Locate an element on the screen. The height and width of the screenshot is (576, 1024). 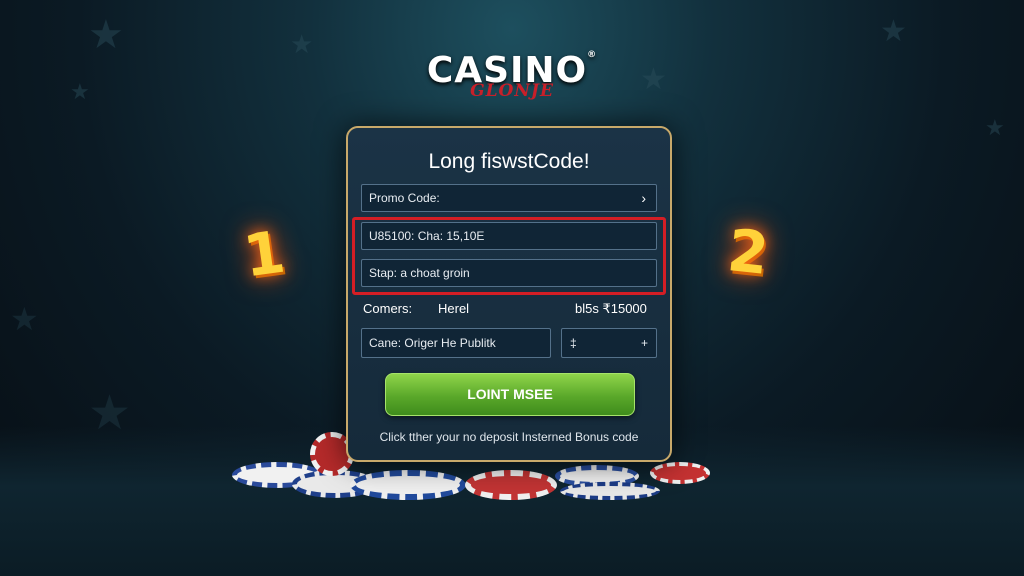
bonus-detail-value: Stap: a choat groin is located at coordinates (419, 273).